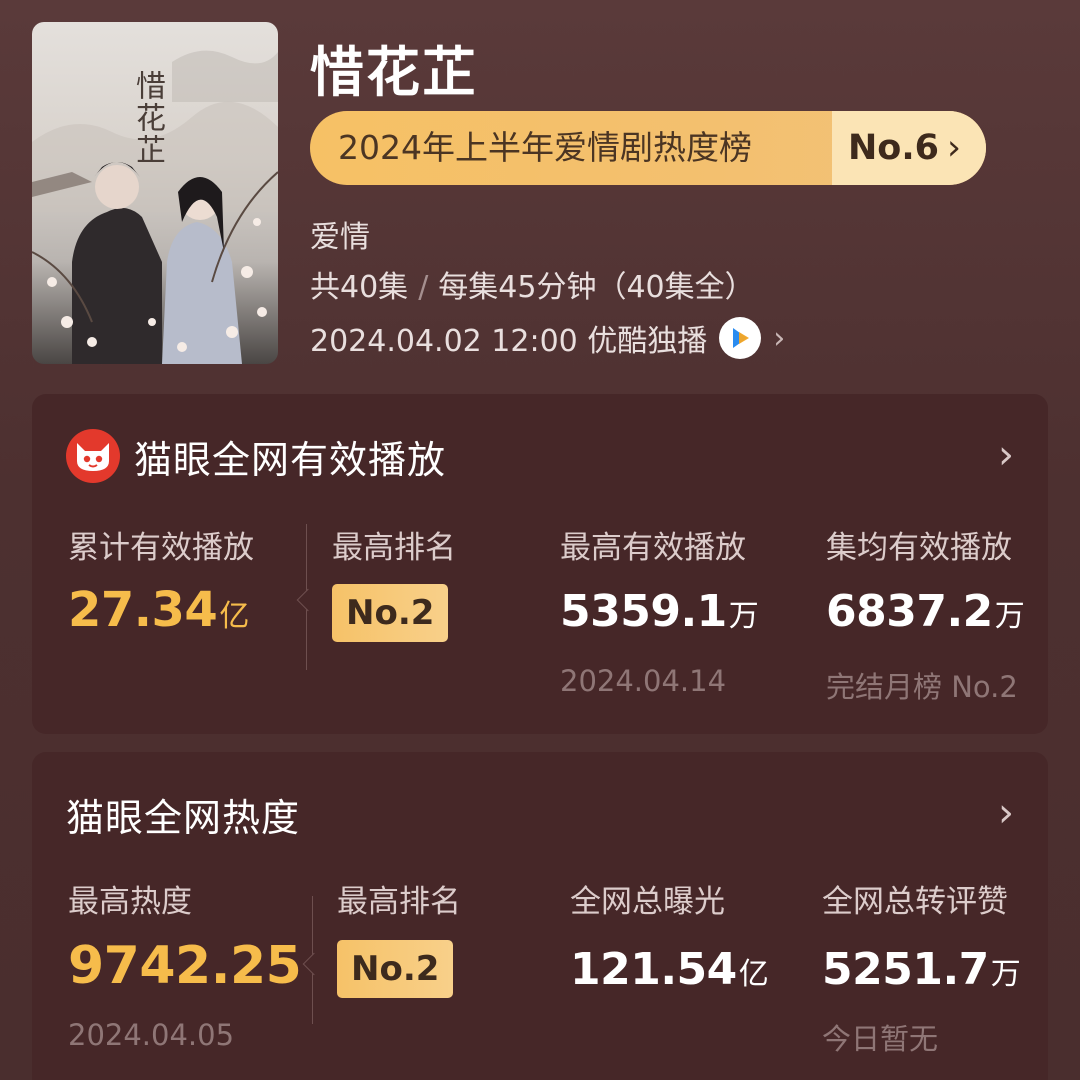 Image resolution: width=1080 pixels, height=1080 pixels. Describe the element at coordinates (753, 974) in the screenshot. I see `exposure-unit: 亿` at that location.